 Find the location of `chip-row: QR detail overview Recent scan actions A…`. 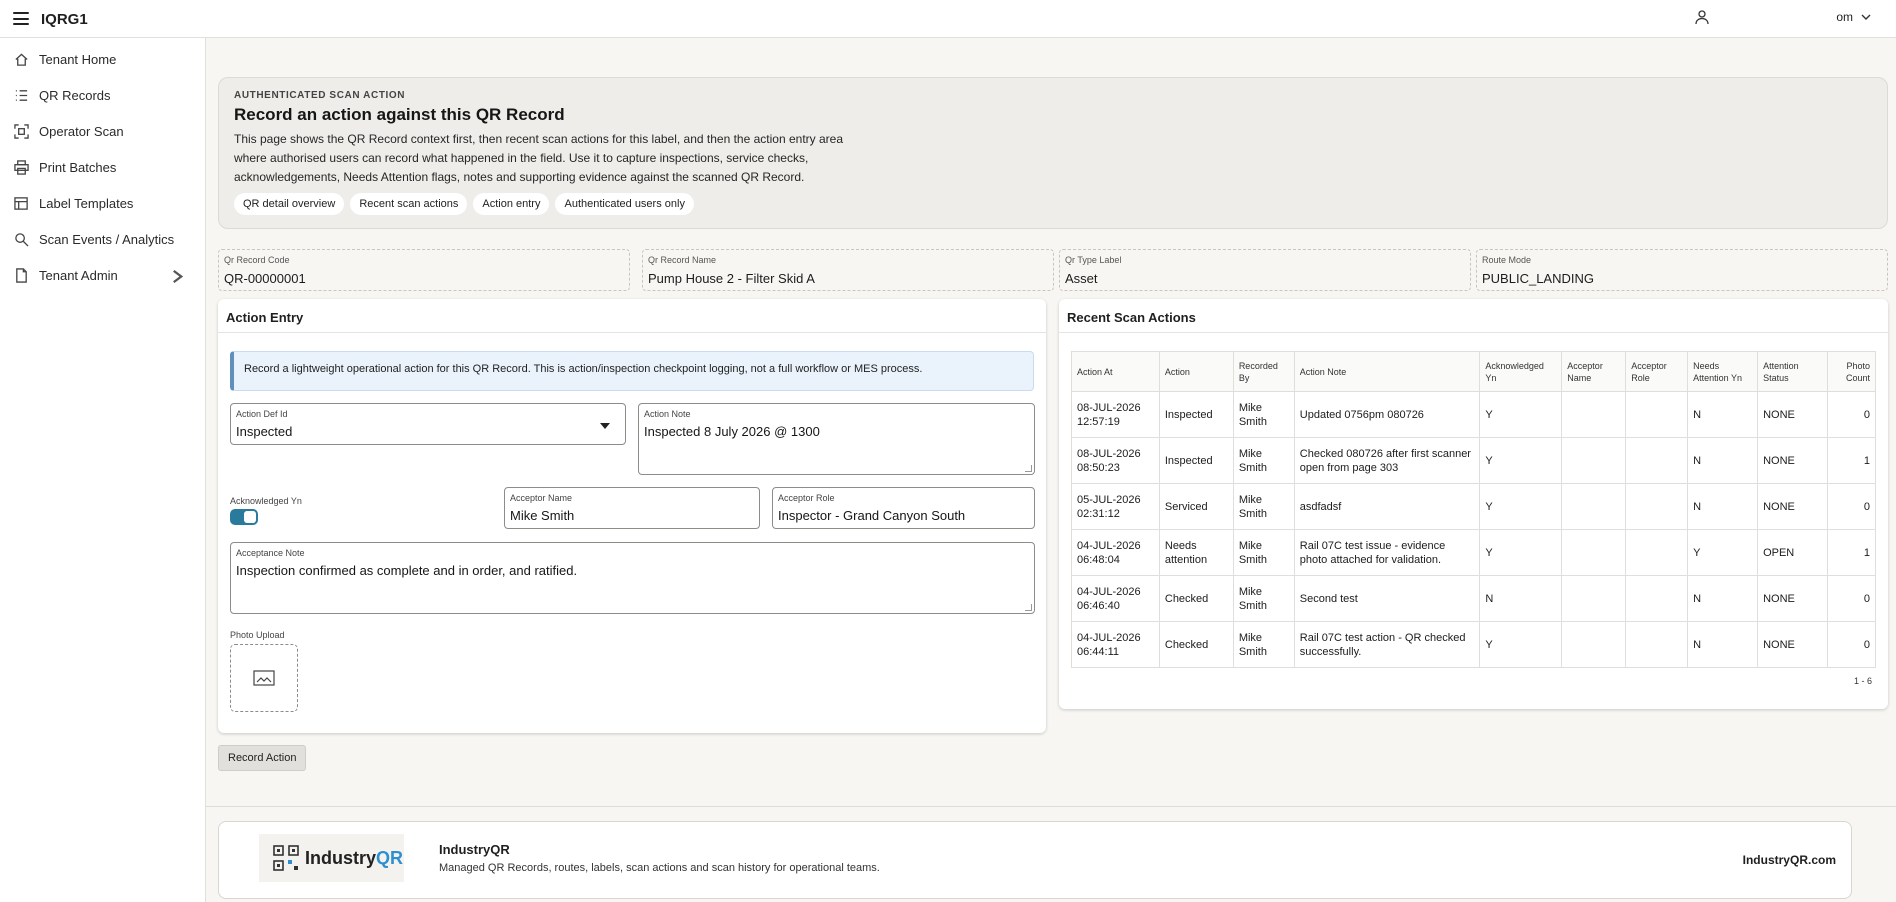

chip-row: QR detail overview Recent scan actions A… is located at coordinates (1053, 204).